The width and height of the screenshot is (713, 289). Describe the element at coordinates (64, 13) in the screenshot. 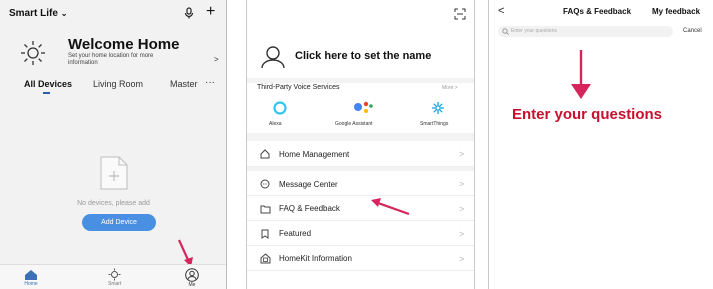

I see `chevron-down-icon: ⌄` at that location.